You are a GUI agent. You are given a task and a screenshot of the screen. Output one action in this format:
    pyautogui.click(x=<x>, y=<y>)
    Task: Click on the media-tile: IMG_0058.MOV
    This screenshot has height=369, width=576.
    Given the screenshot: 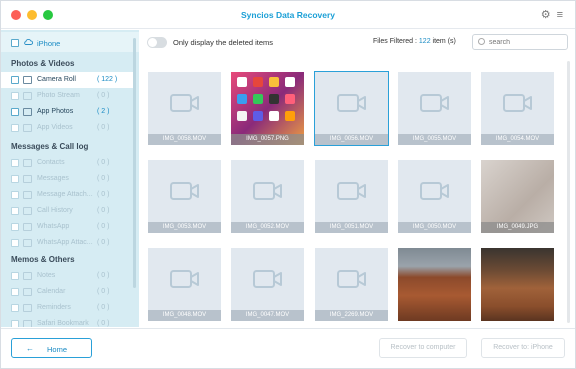 What is the action you would take?
    pyautogui.click(x=184, y=108)
    